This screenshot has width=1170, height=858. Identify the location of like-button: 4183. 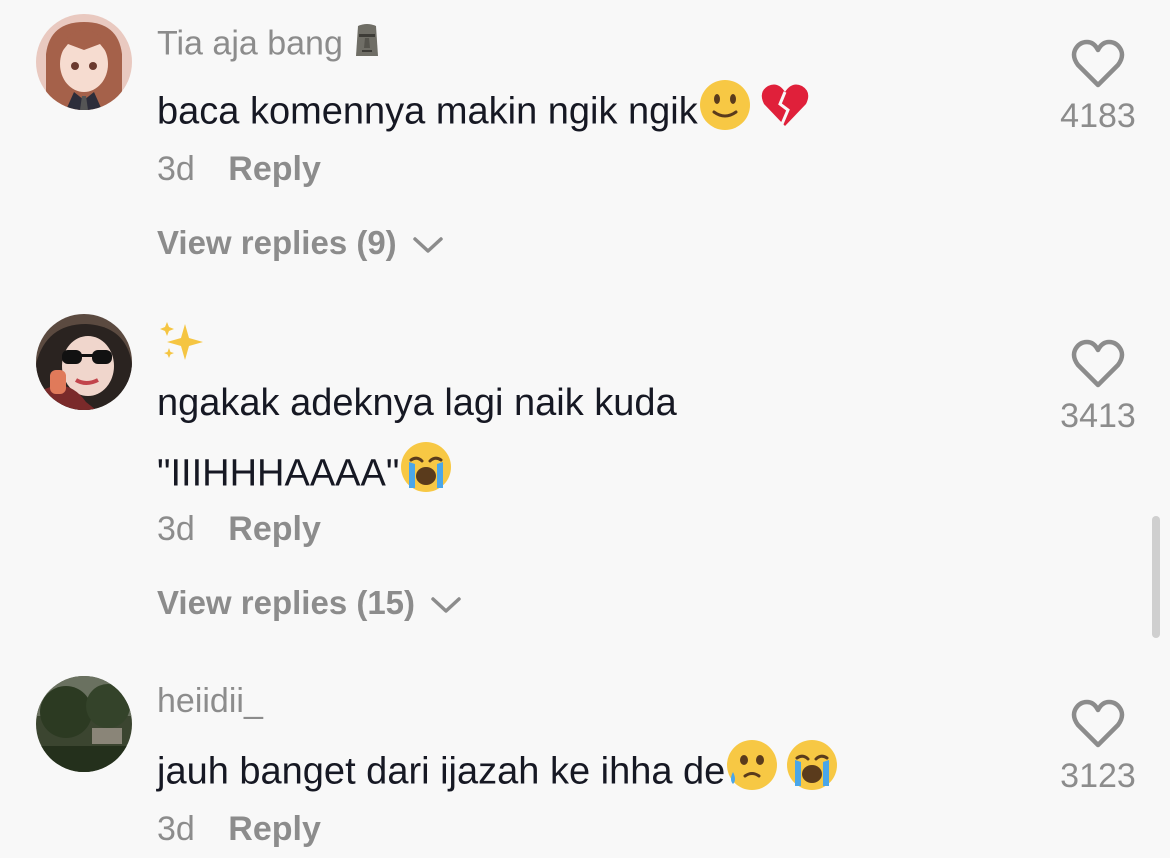
(1098, 87).